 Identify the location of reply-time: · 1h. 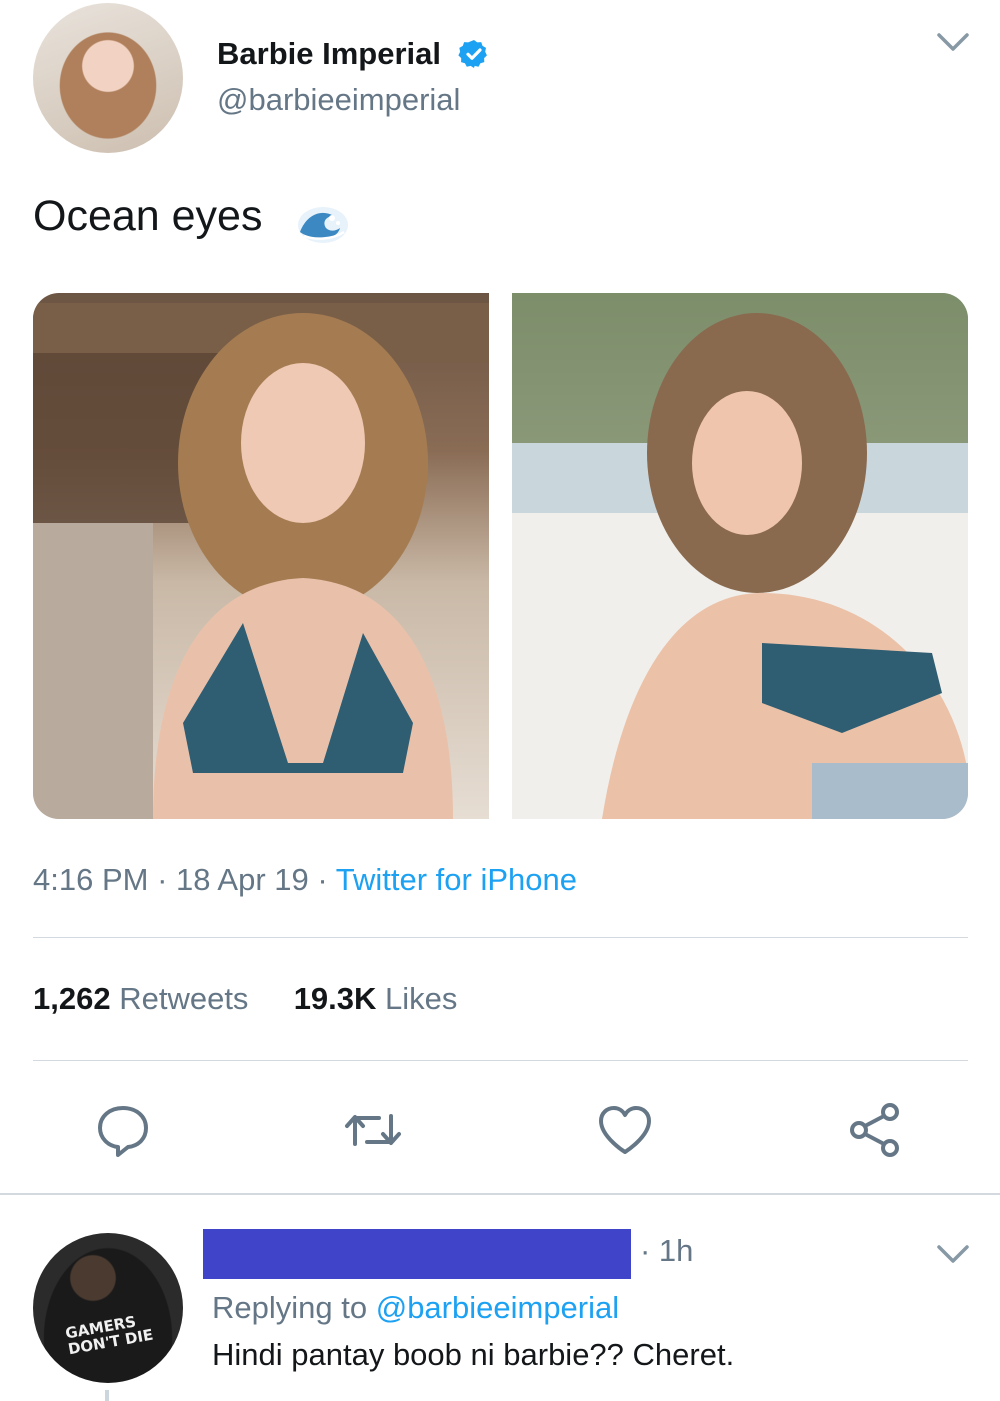
(667, 1250).